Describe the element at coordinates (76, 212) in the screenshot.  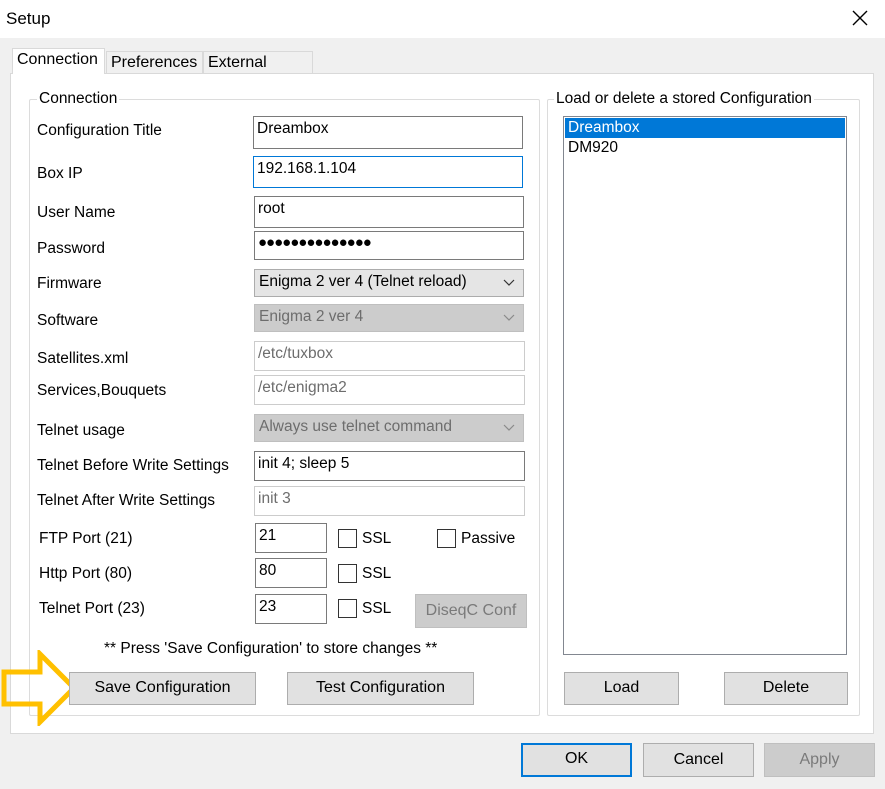
I see `user-name-label: User Name` at that location.